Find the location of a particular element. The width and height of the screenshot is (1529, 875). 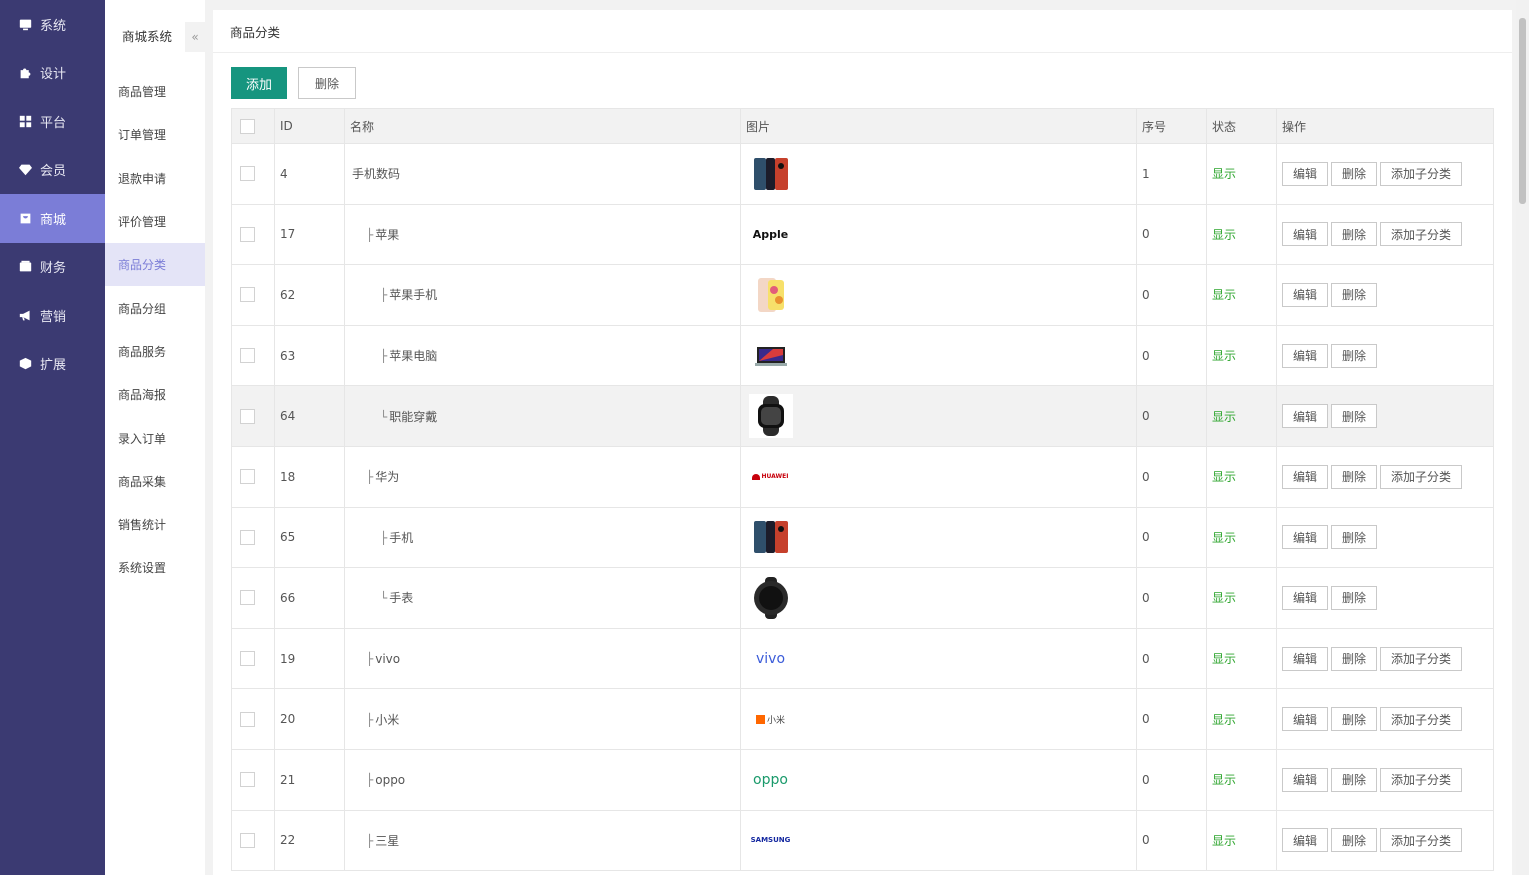

category-name: 小米 is located at coordinates (387, 719).